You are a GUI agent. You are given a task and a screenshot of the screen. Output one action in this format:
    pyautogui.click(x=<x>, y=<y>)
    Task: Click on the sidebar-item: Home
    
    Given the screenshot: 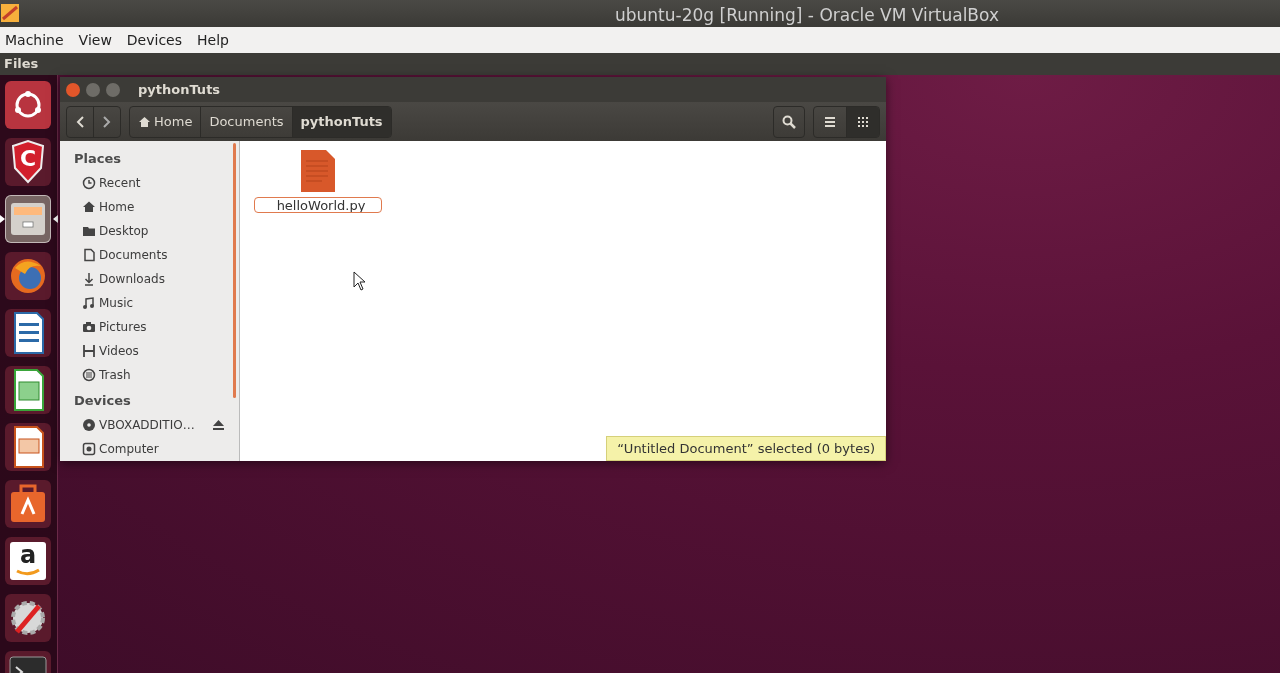 What is the action you would take?
    pyautogui.click(x=156, y=207)
    